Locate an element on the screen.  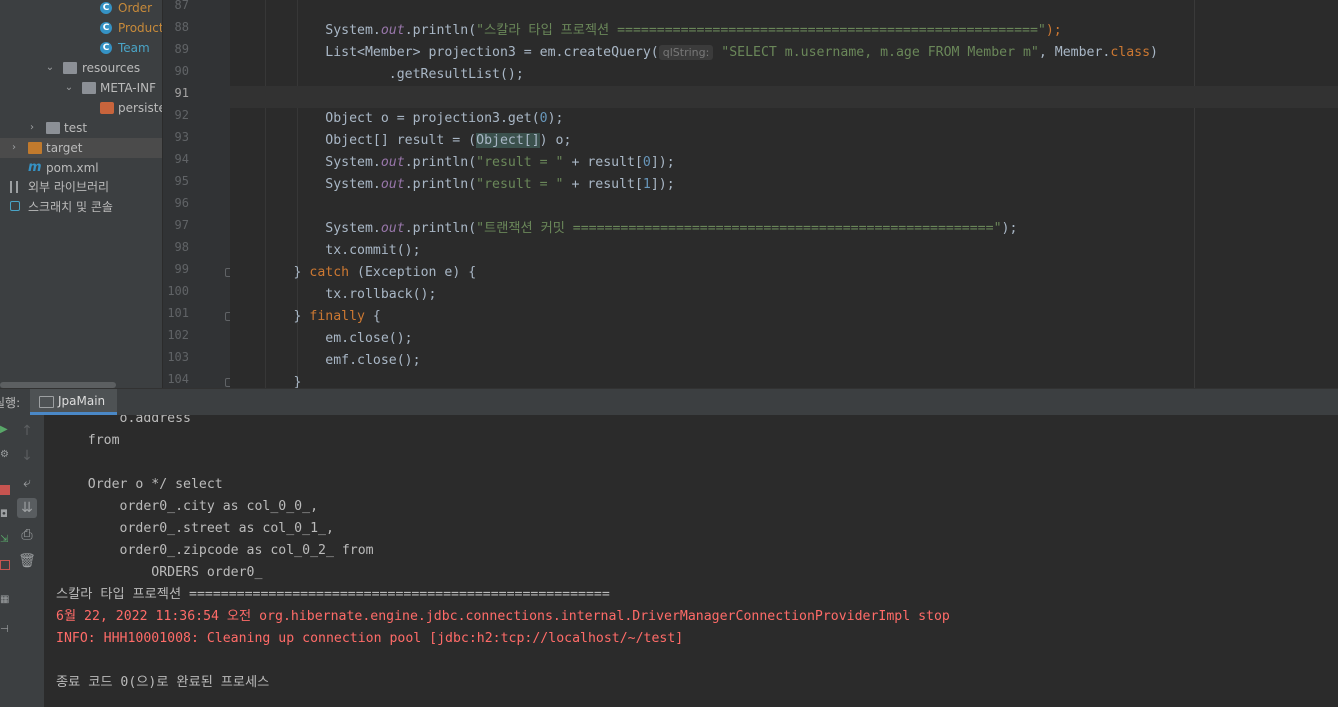
line-number: 90 is located at coordinates (181, 71).